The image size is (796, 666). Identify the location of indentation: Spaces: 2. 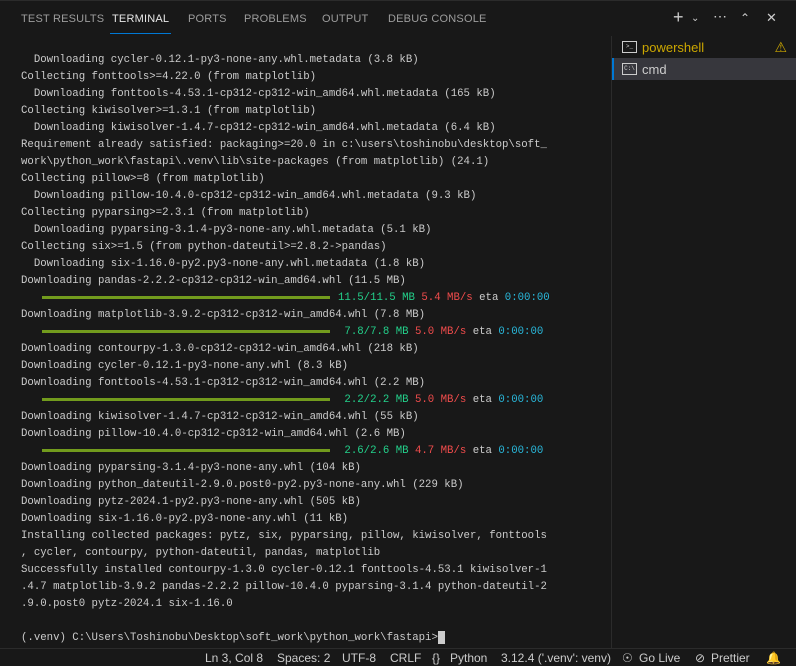
(303, 658).